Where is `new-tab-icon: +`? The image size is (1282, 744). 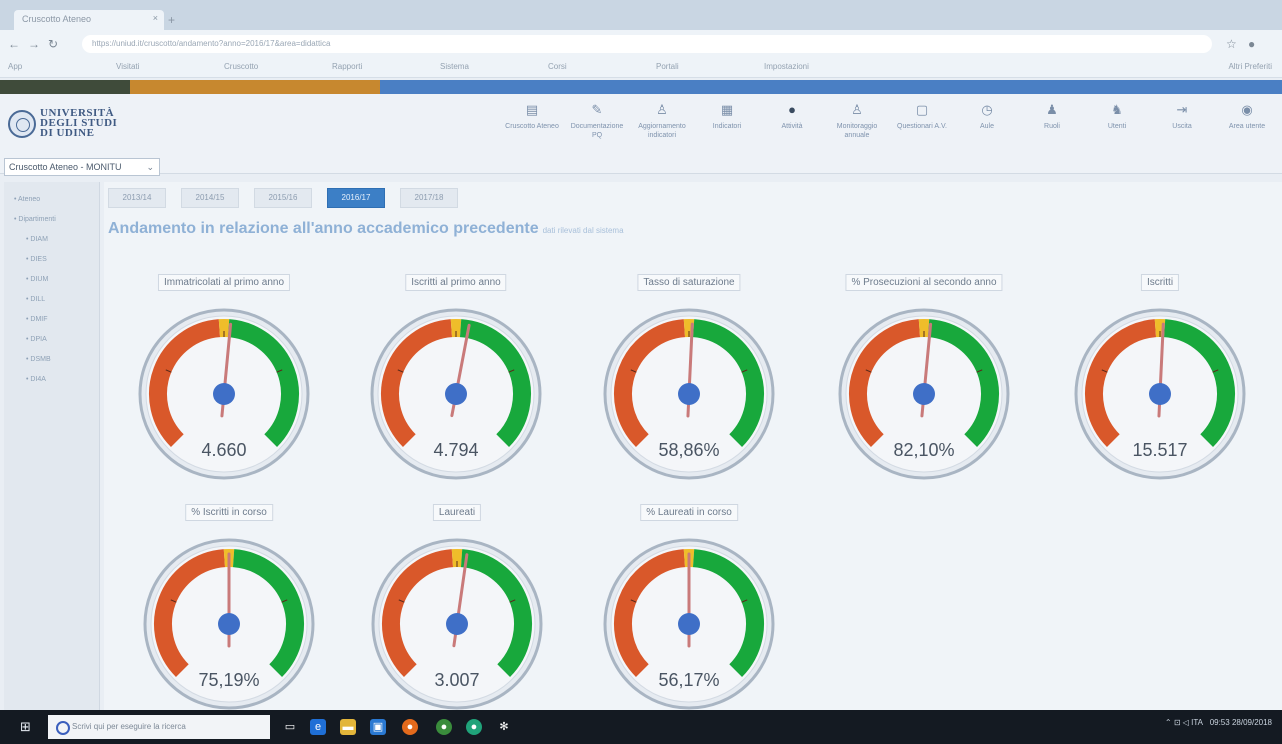 new-tab-icon: + is located at coordinates (171, 20).